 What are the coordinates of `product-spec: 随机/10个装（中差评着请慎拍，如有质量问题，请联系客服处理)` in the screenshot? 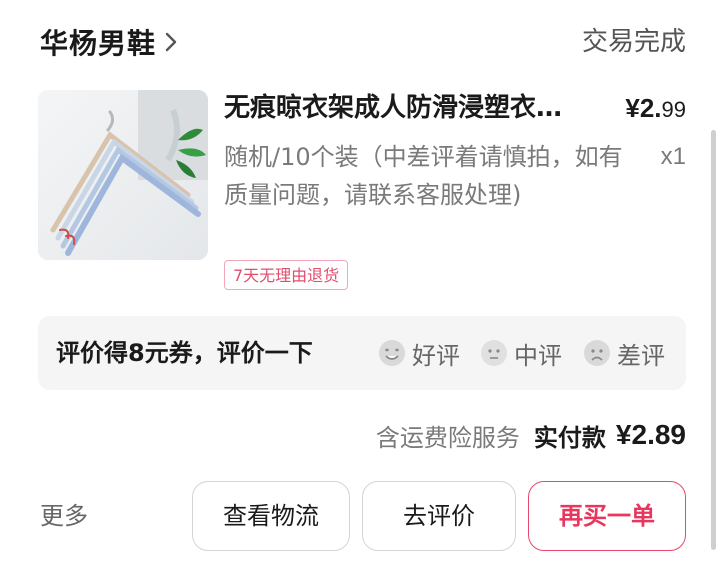 It's located at (423, 176).